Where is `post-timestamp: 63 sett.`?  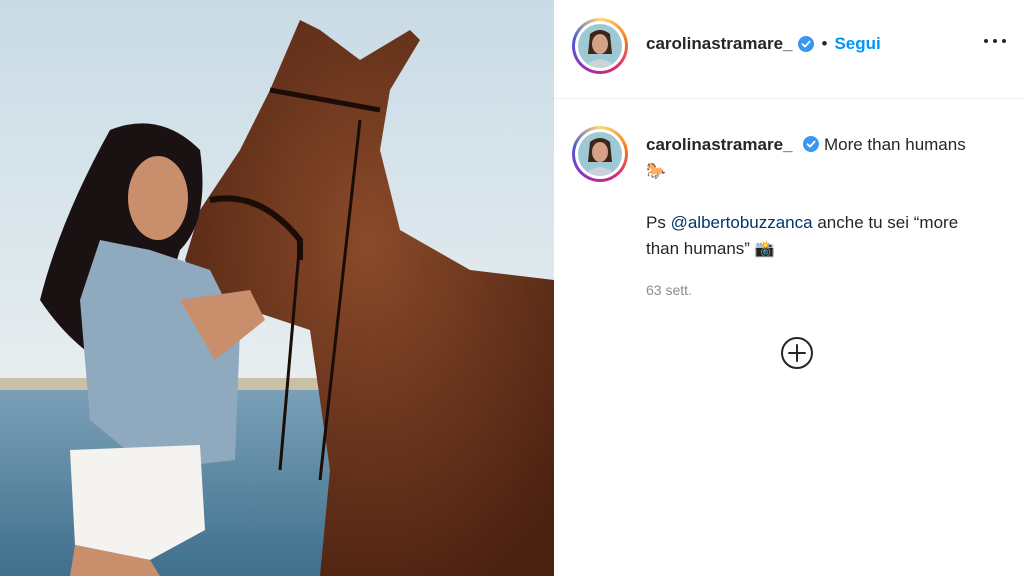 post-timestamp: 63 sett. is located at coordinates (669, 290).